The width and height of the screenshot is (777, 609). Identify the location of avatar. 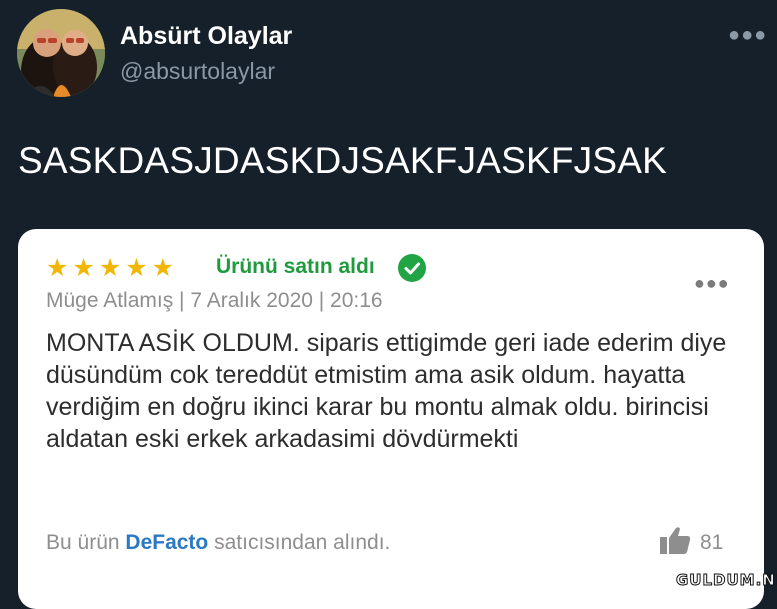
(61, 53).